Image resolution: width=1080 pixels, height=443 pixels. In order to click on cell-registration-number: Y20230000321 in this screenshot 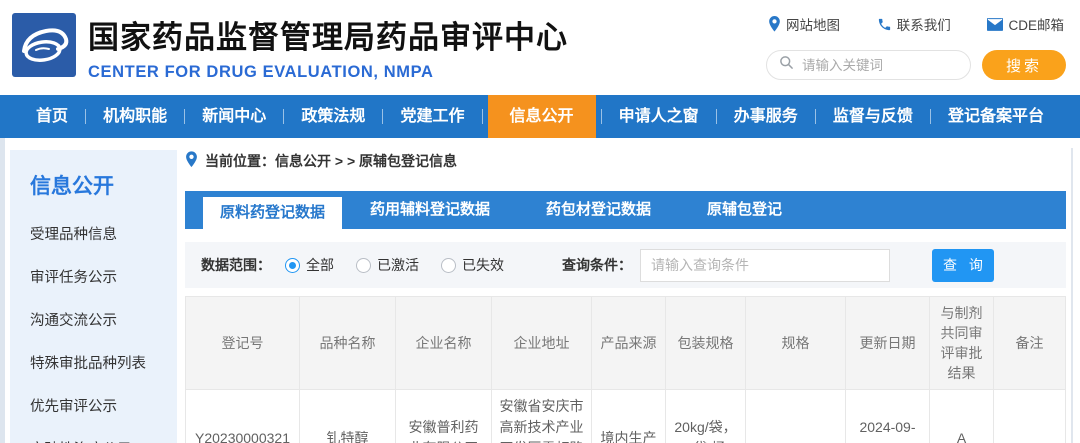, I will do `click(242, 416)`.